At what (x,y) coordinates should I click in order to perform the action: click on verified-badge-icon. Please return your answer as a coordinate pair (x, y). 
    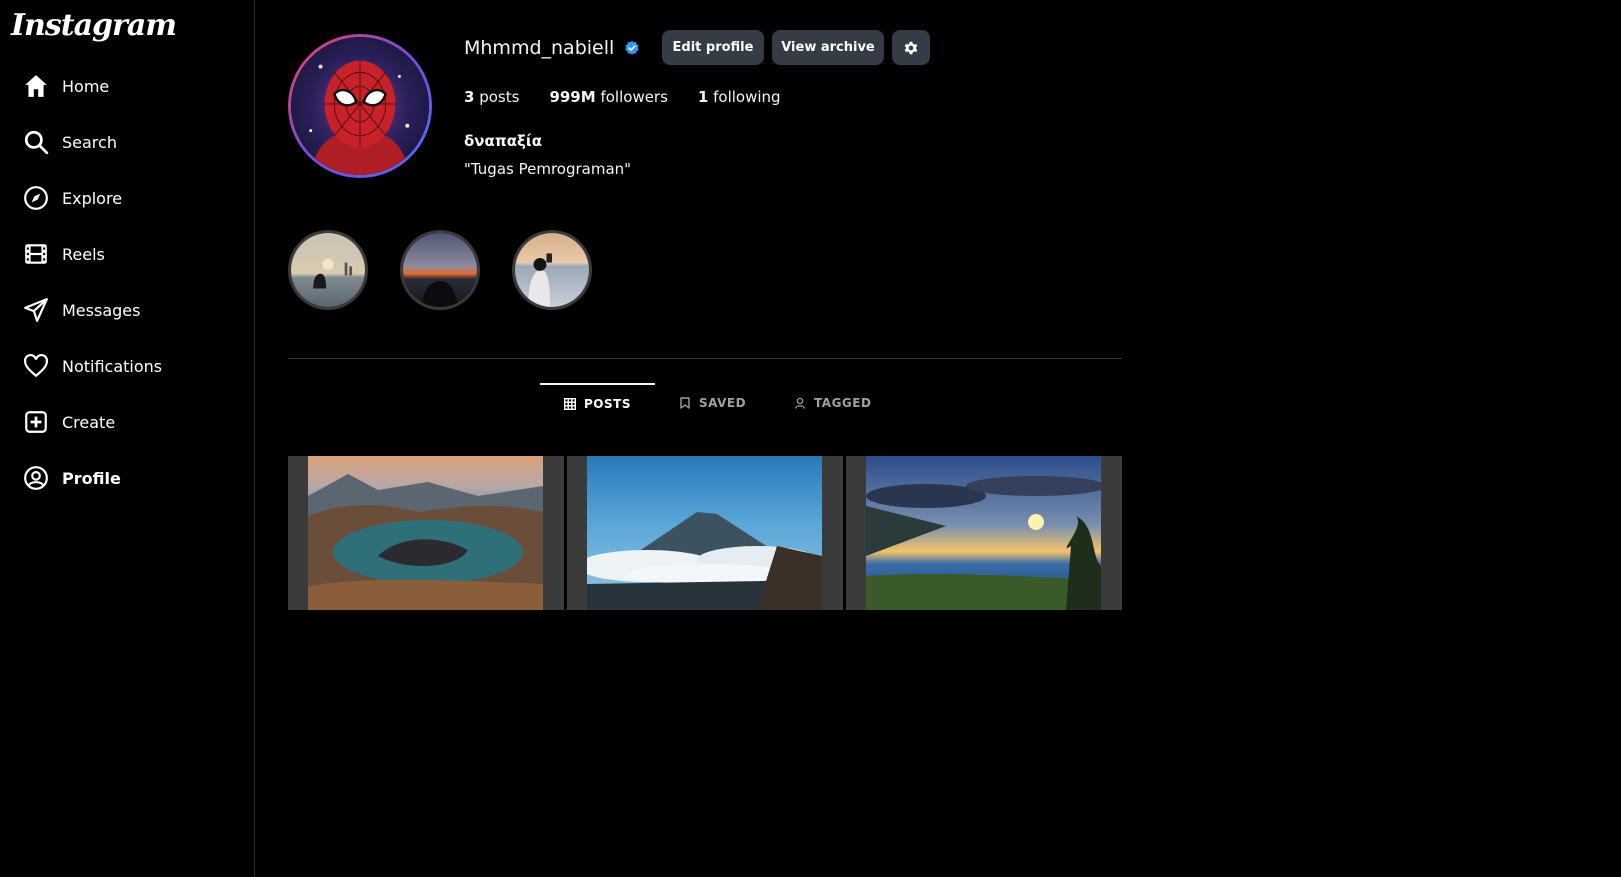
    Looking at the image, I should click on (632, 47).